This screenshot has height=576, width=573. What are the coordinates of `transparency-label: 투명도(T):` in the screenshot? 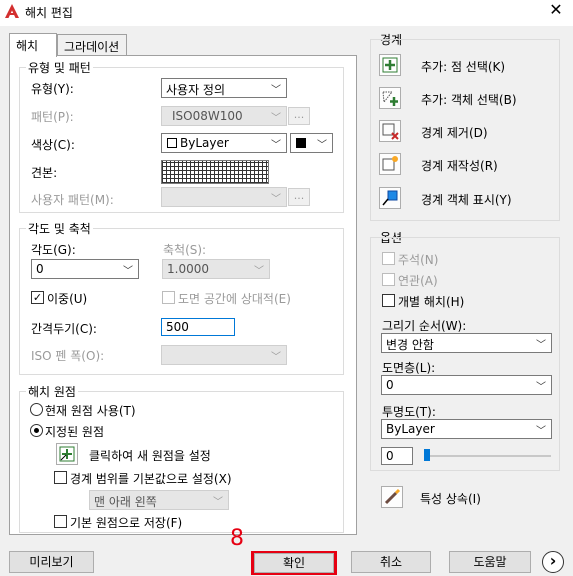 It's located at (409, 412).